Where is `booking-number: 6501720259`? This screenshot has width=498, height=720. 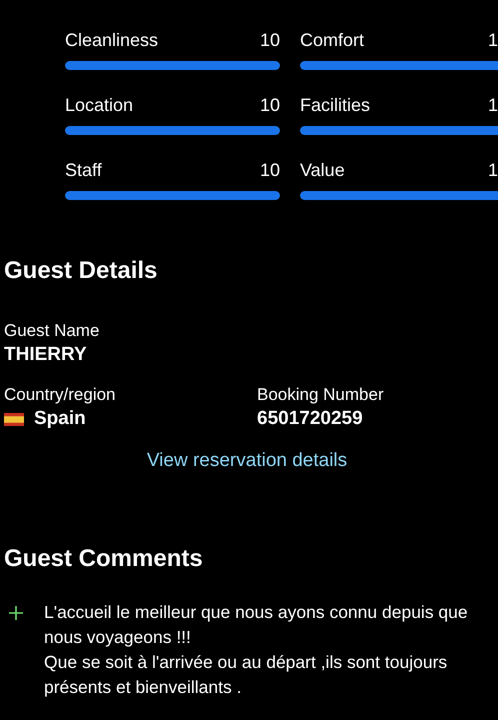 booking-number: 6501720259 is located at coordinates (310, 419).